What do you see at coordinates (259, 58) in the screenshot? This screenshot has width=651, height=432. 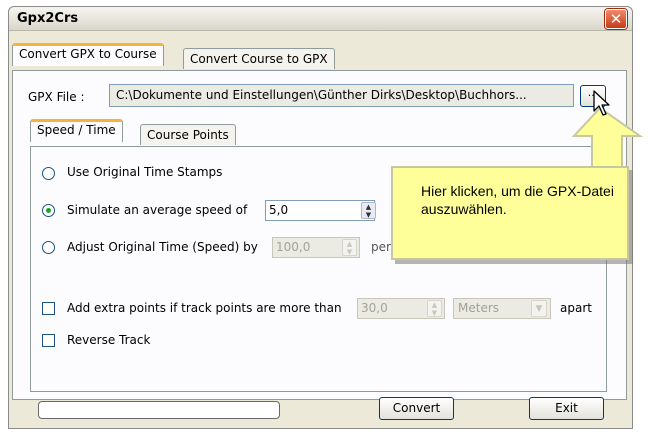 I see `tab-convert-course-to-gpx: Convert Course to GPX` at bounding box center [259, 58].